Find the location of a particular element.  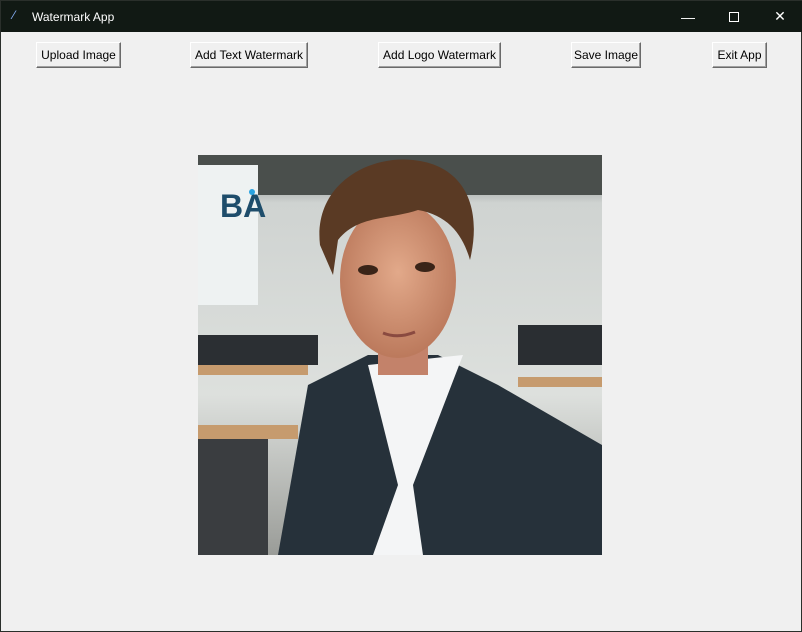

upload-image-button: Upload Image is located at coordinates (78, 55).